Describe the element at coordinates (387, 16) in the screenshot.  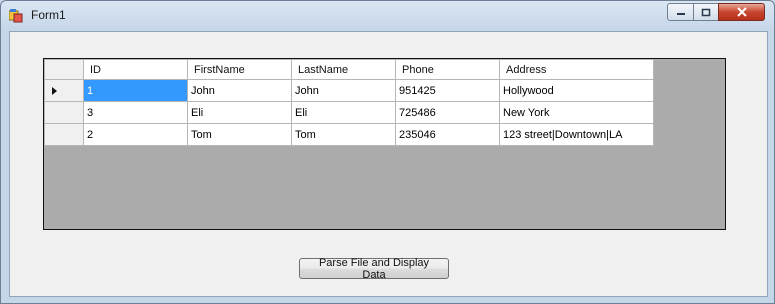
I see `title-bar: Form1` at that location.